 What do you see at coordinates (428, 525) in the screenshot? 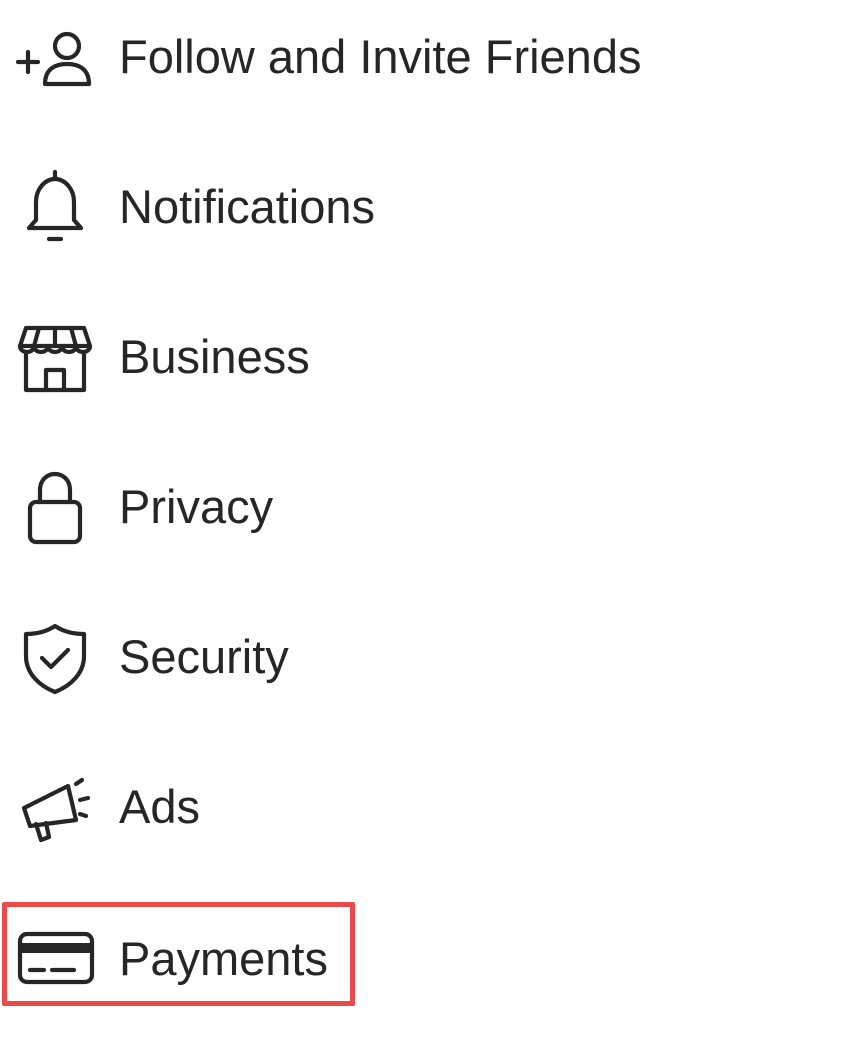
I see `menu-item-privacy: Privacy` at bounding box center [428, 525].